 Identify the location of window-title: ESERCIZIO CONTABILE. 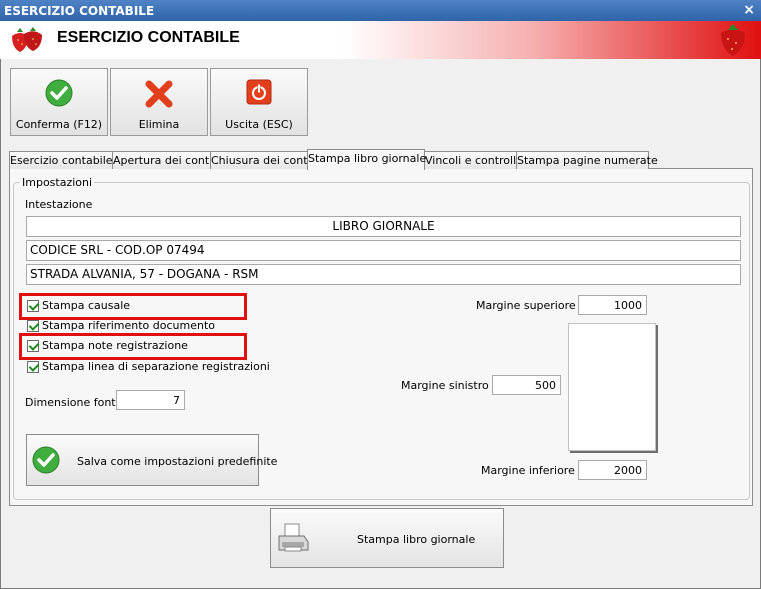
(79, 11).